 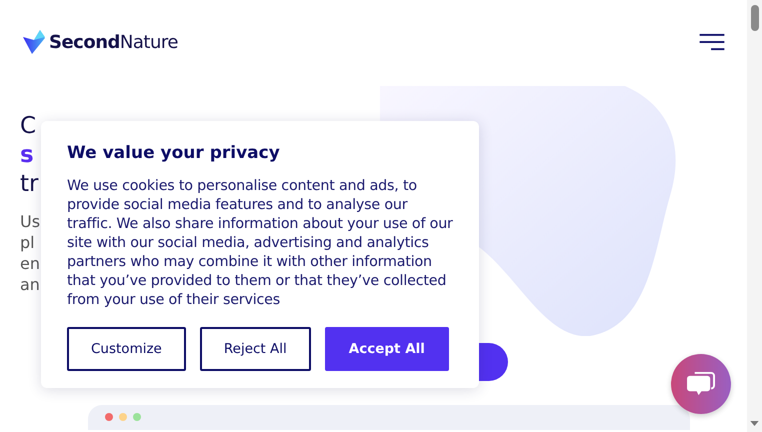 What do you see at coordinates (29, 184) in the screenshot?
I see `heading-text: tr` at bounding box center [29, 184].